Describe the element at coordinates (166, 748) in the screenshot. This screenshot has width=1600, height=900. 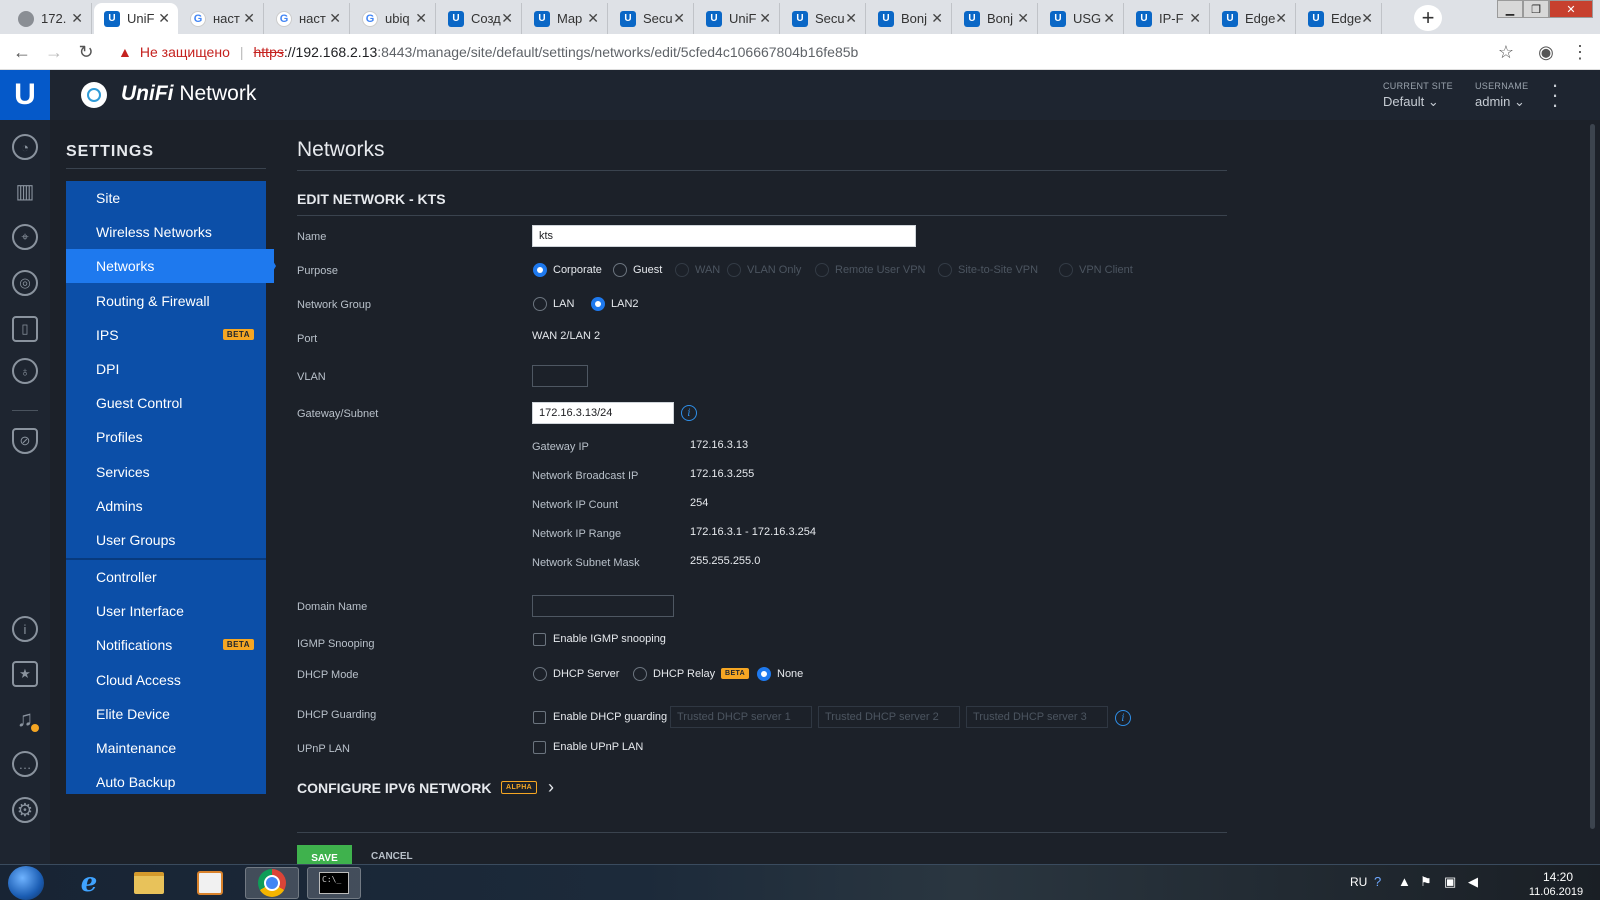
I see `settings-item-maintenance: Maintenance` at that location.